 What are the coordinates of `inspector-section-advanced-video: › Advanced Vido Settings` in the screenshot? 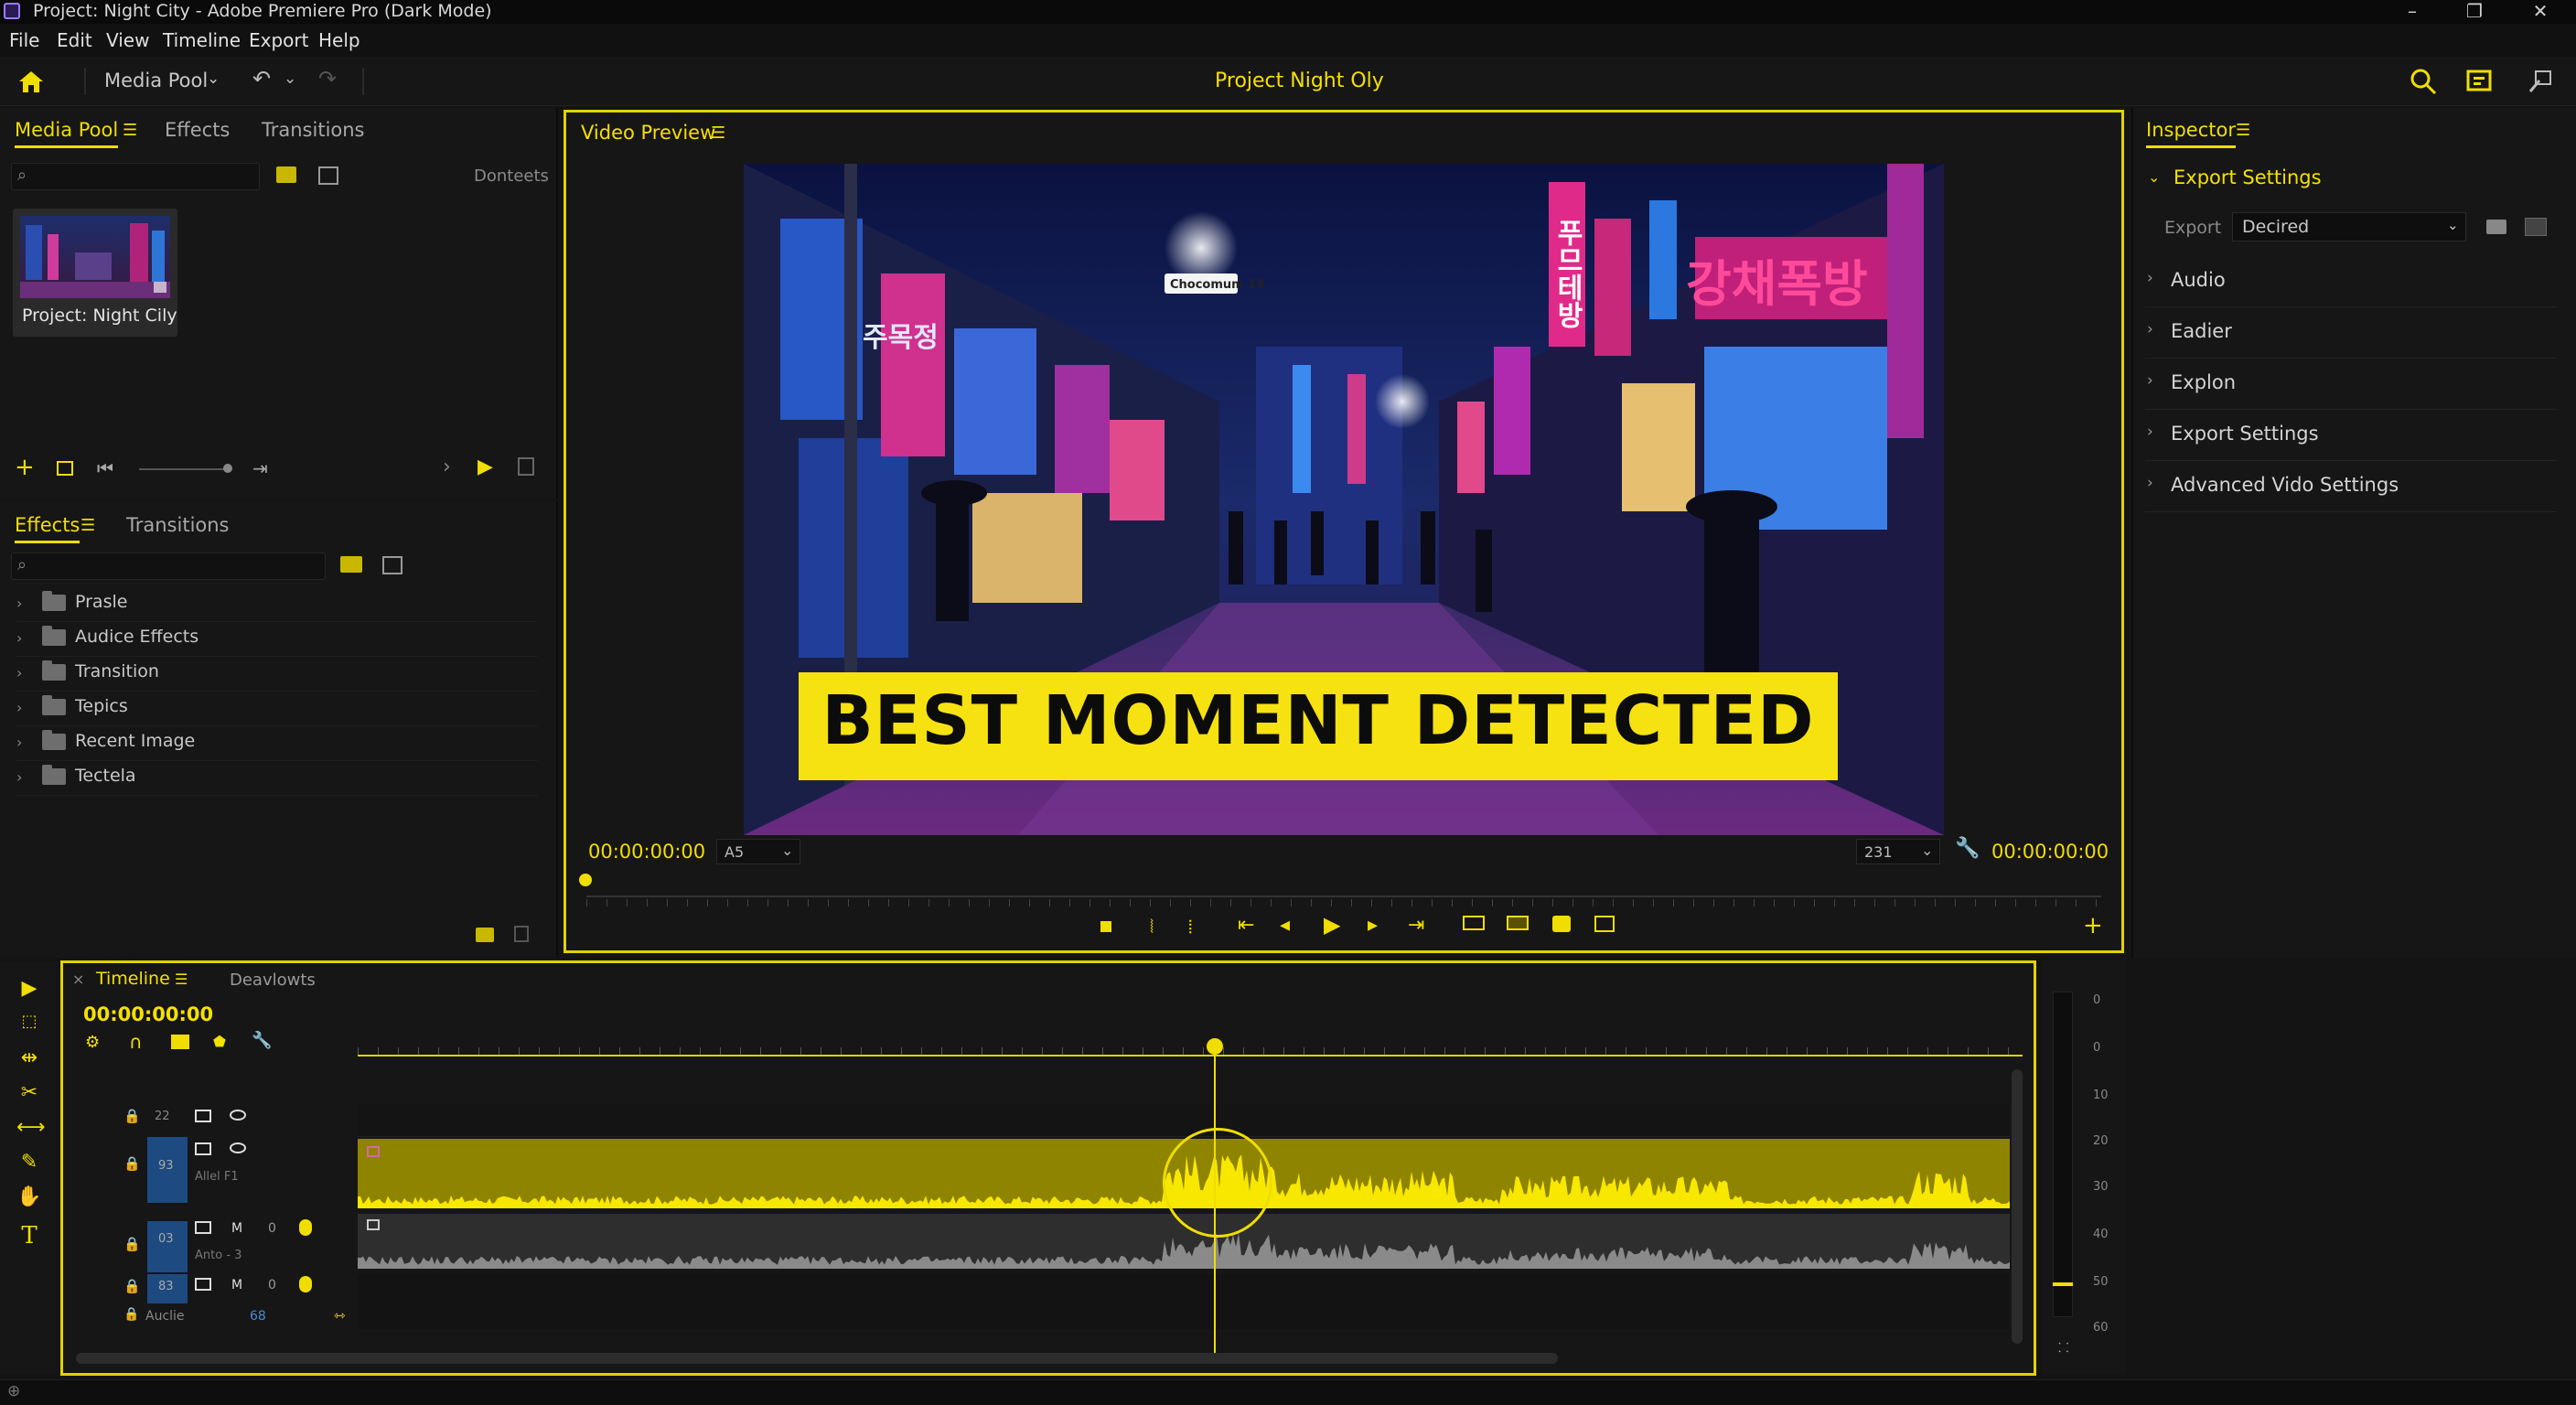 It's located at (2351, 486).